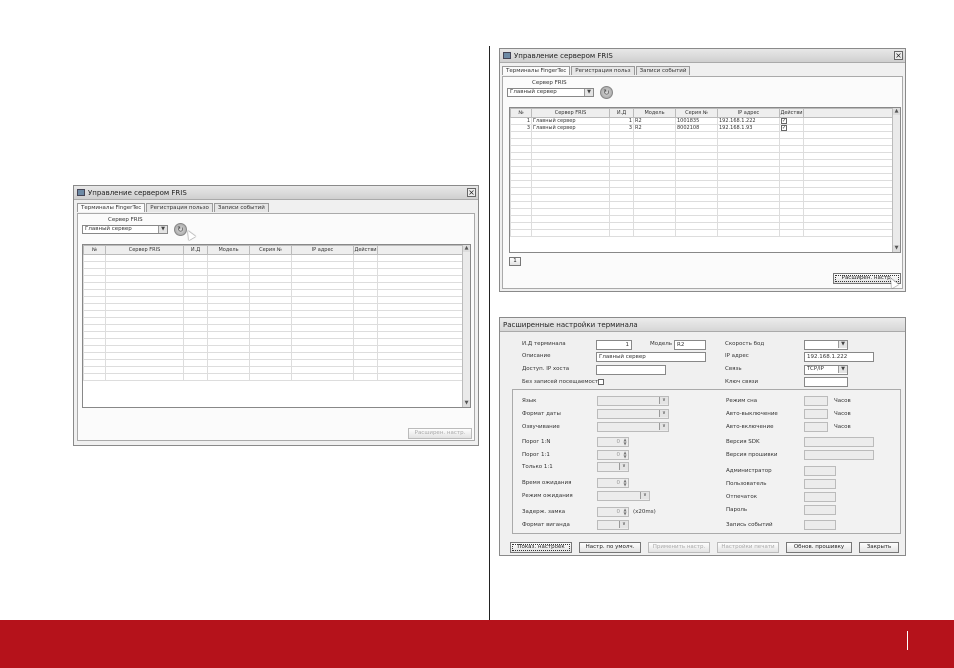 This screenshot has height=668, width=954. I want to click on advanced-settings-button: Расширен. настр., so click(440, 433).